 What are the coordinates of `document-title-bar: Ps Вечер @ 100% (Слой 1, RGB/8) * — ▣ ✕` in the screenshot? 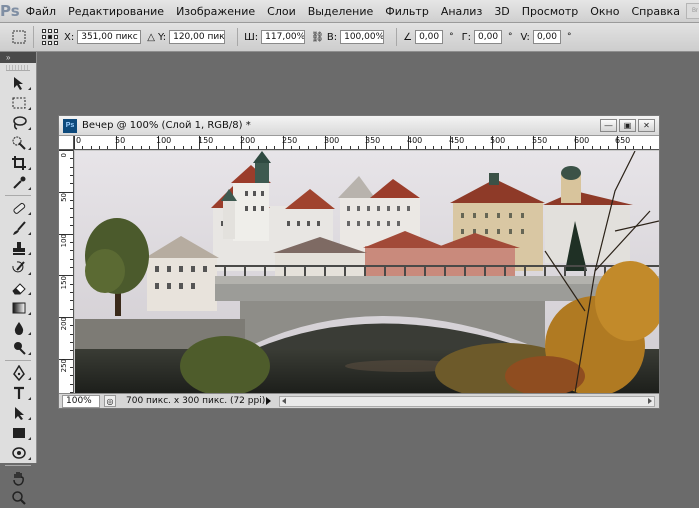 It's located at (359, 126).